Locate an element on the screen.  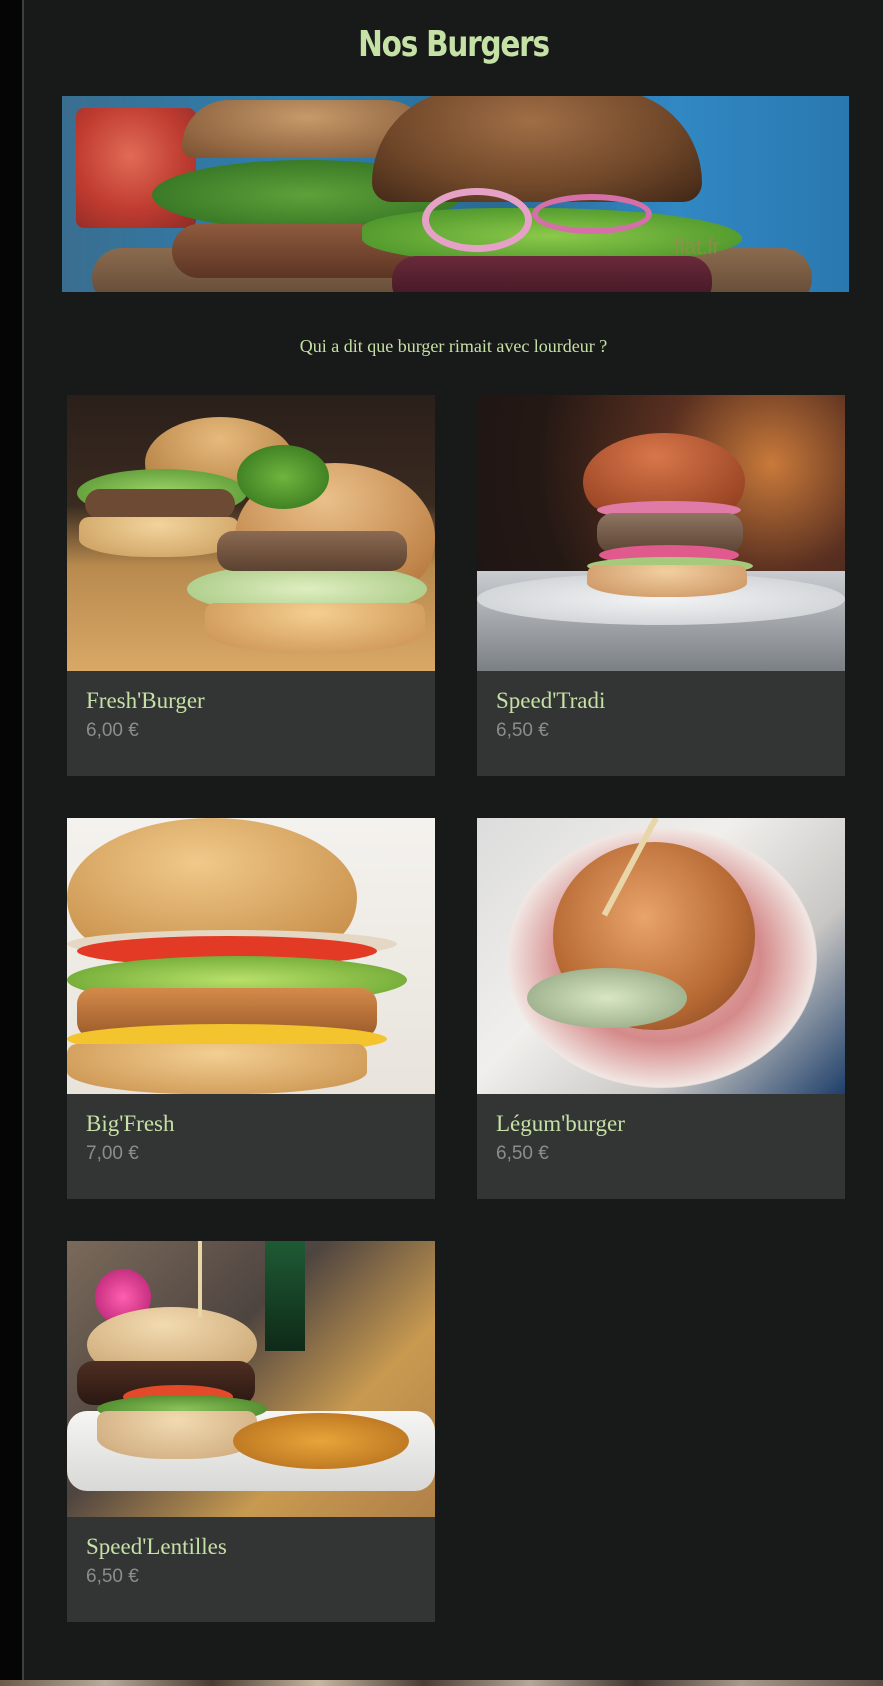
burger-card: Speed'Tradi 6,50 € is located at coordinates (661, 585).